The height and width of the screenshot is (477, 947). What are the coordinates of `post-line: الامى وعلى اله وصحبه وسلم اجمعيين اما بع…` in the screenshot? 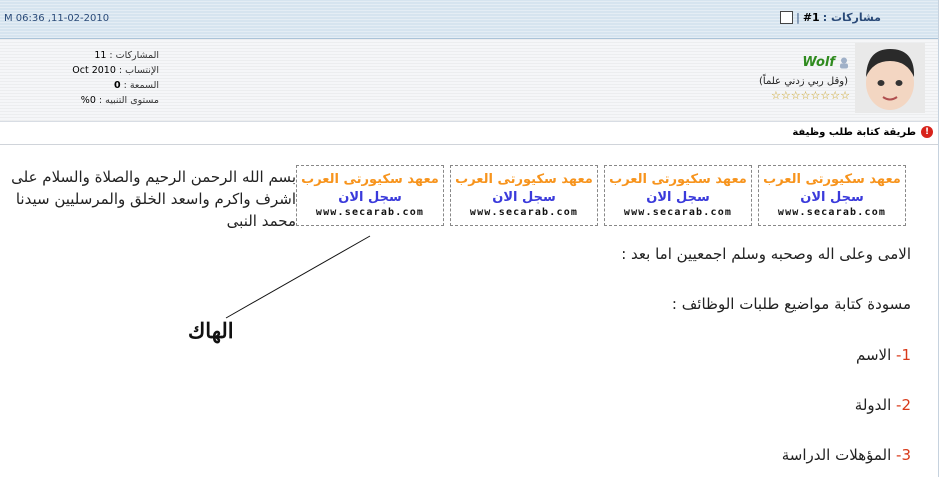 It's located at (766, 254).